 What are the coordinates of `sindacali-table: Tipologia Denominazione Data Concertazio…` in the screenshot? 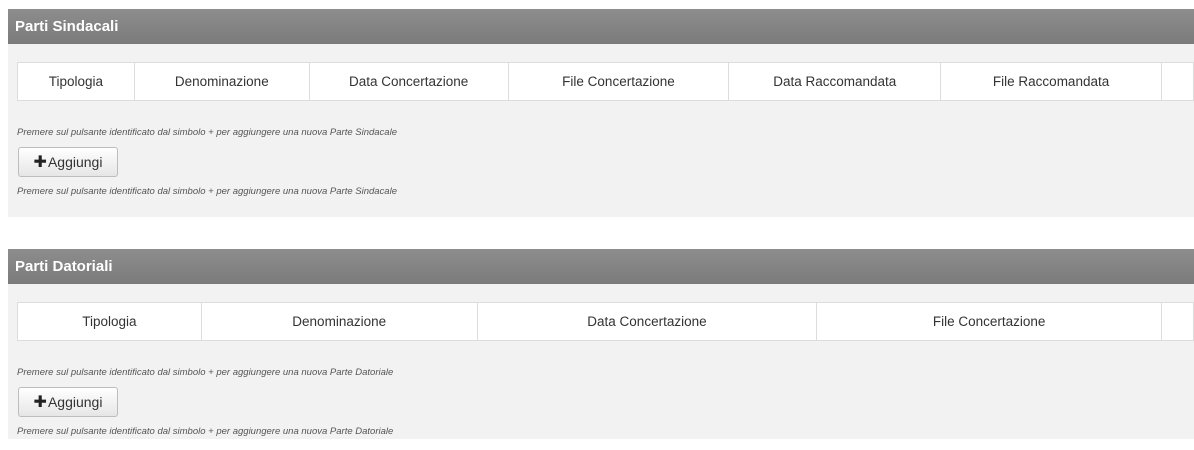 It's located at (605, 81).